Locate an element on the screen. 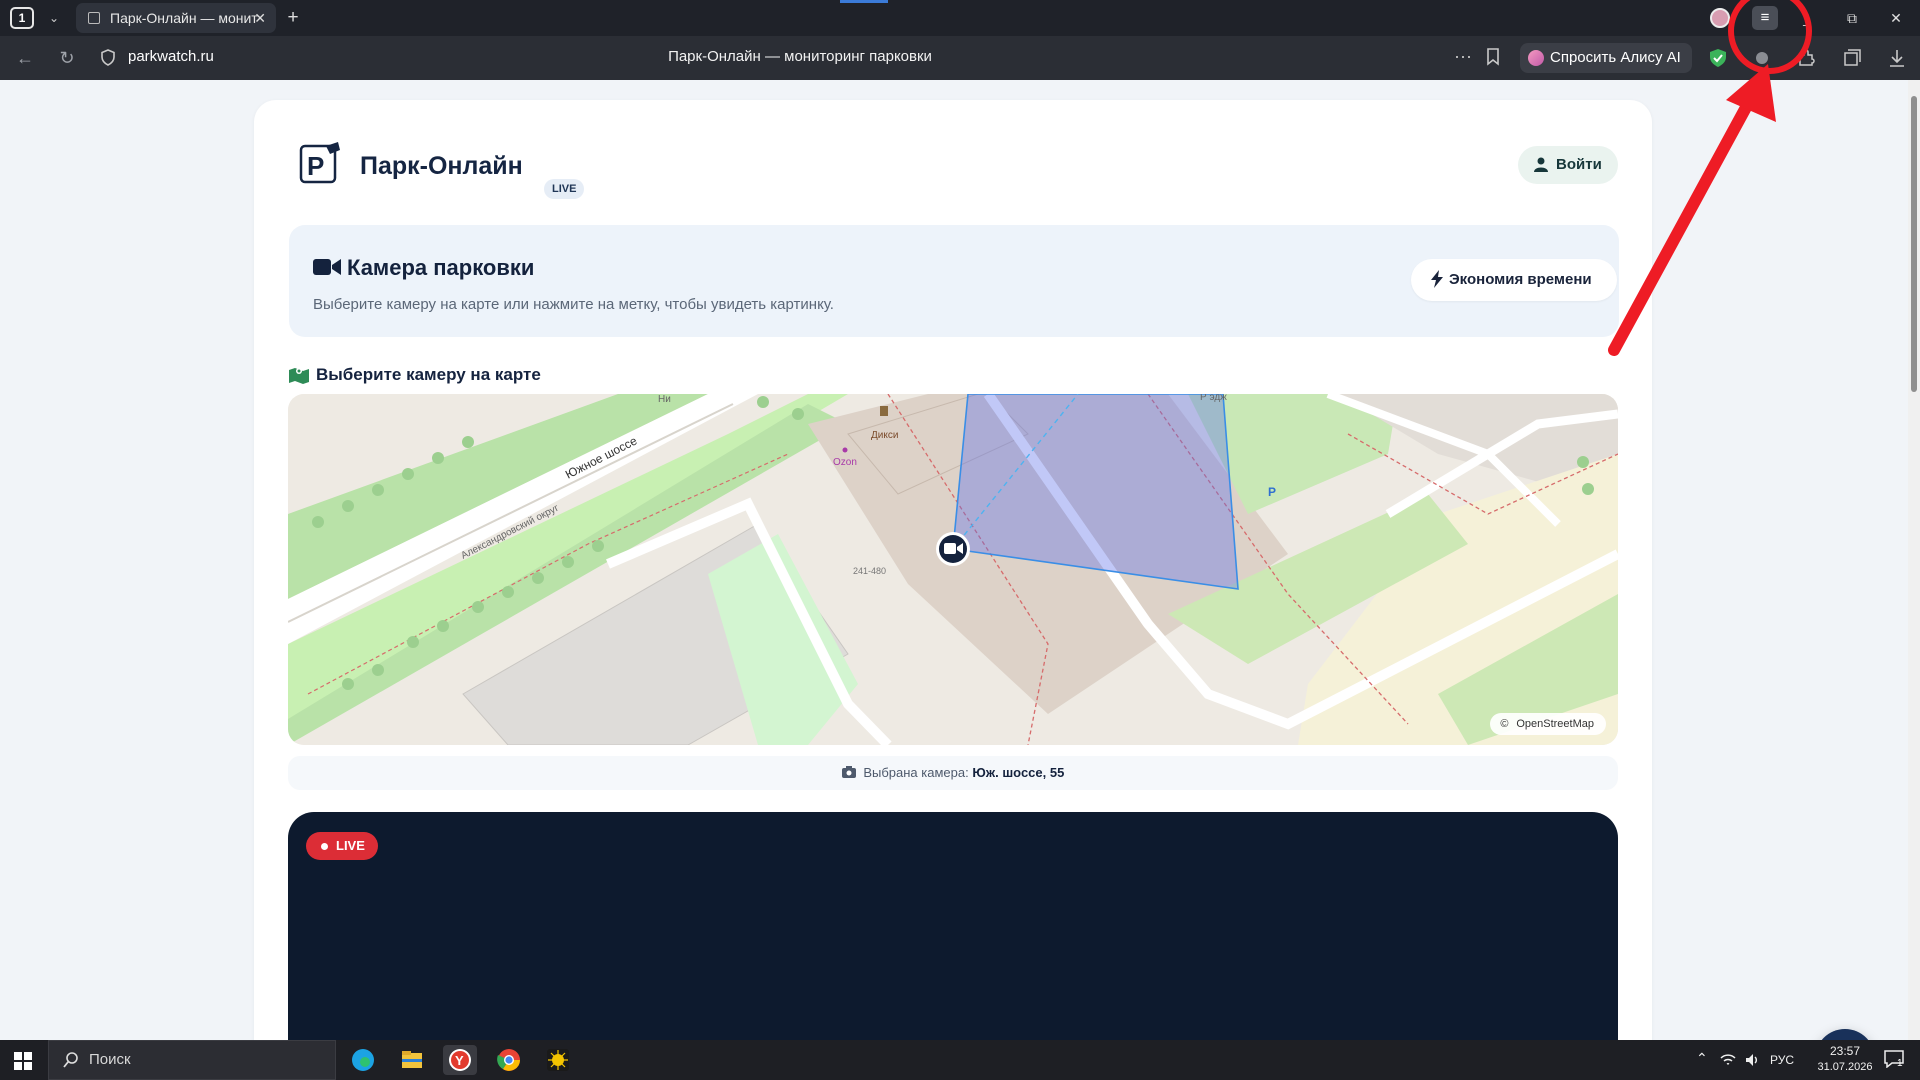 Image resolution: width=1920 pixels, height=1080 pixels. notification-count: 1 is located at coordinates (1900, 1063).